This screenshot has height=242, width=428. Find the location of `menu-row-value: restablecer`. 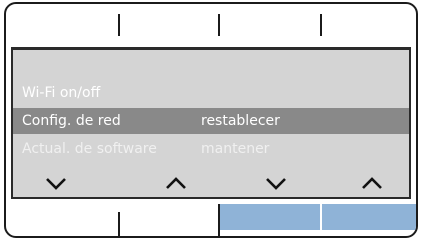

menu-row-value: restablecer is located at coordinates (240, 121).